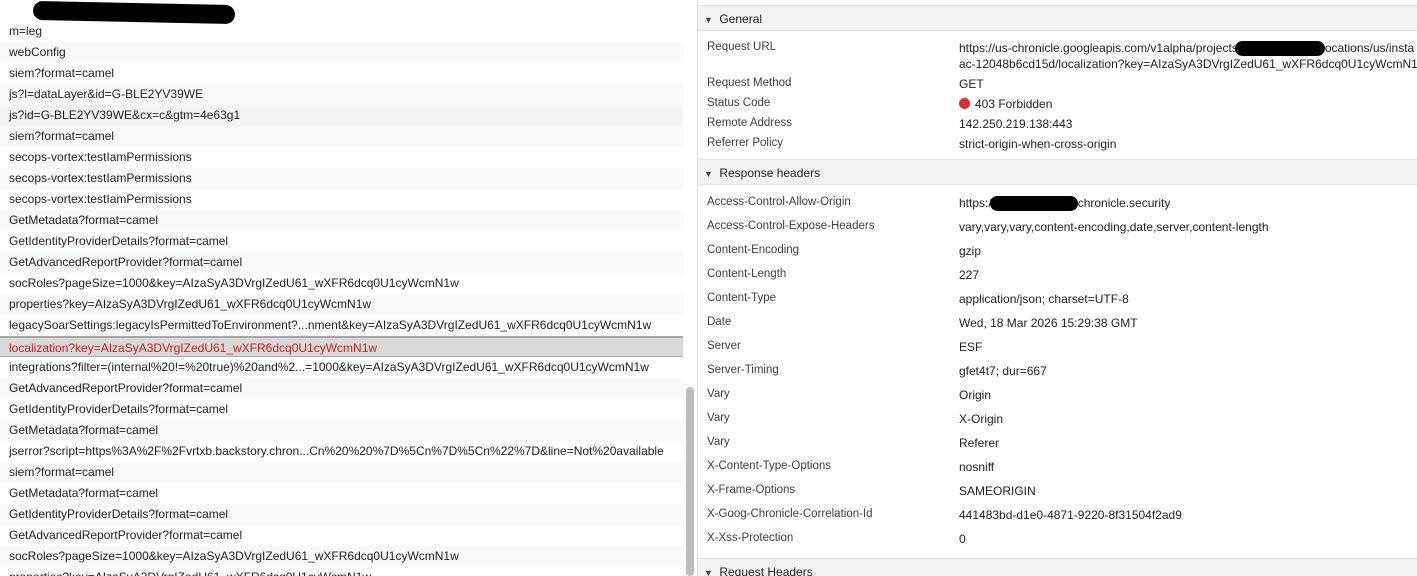  I want to click on general-section-title: General, so click(741, 19).